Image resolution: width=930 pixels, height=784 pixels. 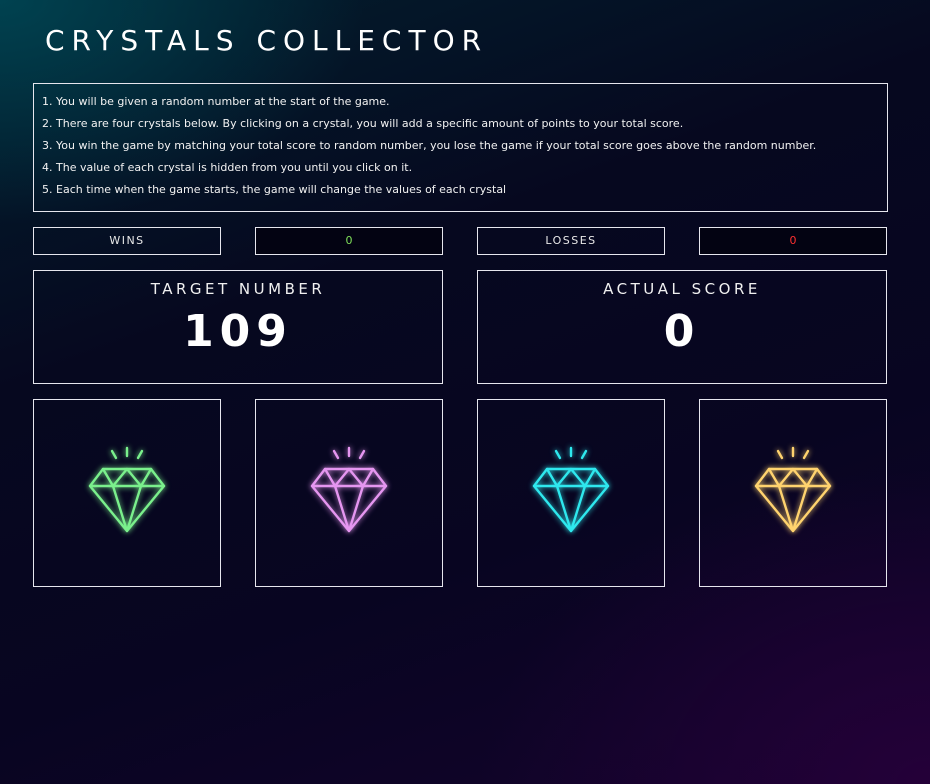 What do you see at coordinates (127, 241) in the screenshot?
I see `wins-label: WINS` at bounding box center [127, 241].